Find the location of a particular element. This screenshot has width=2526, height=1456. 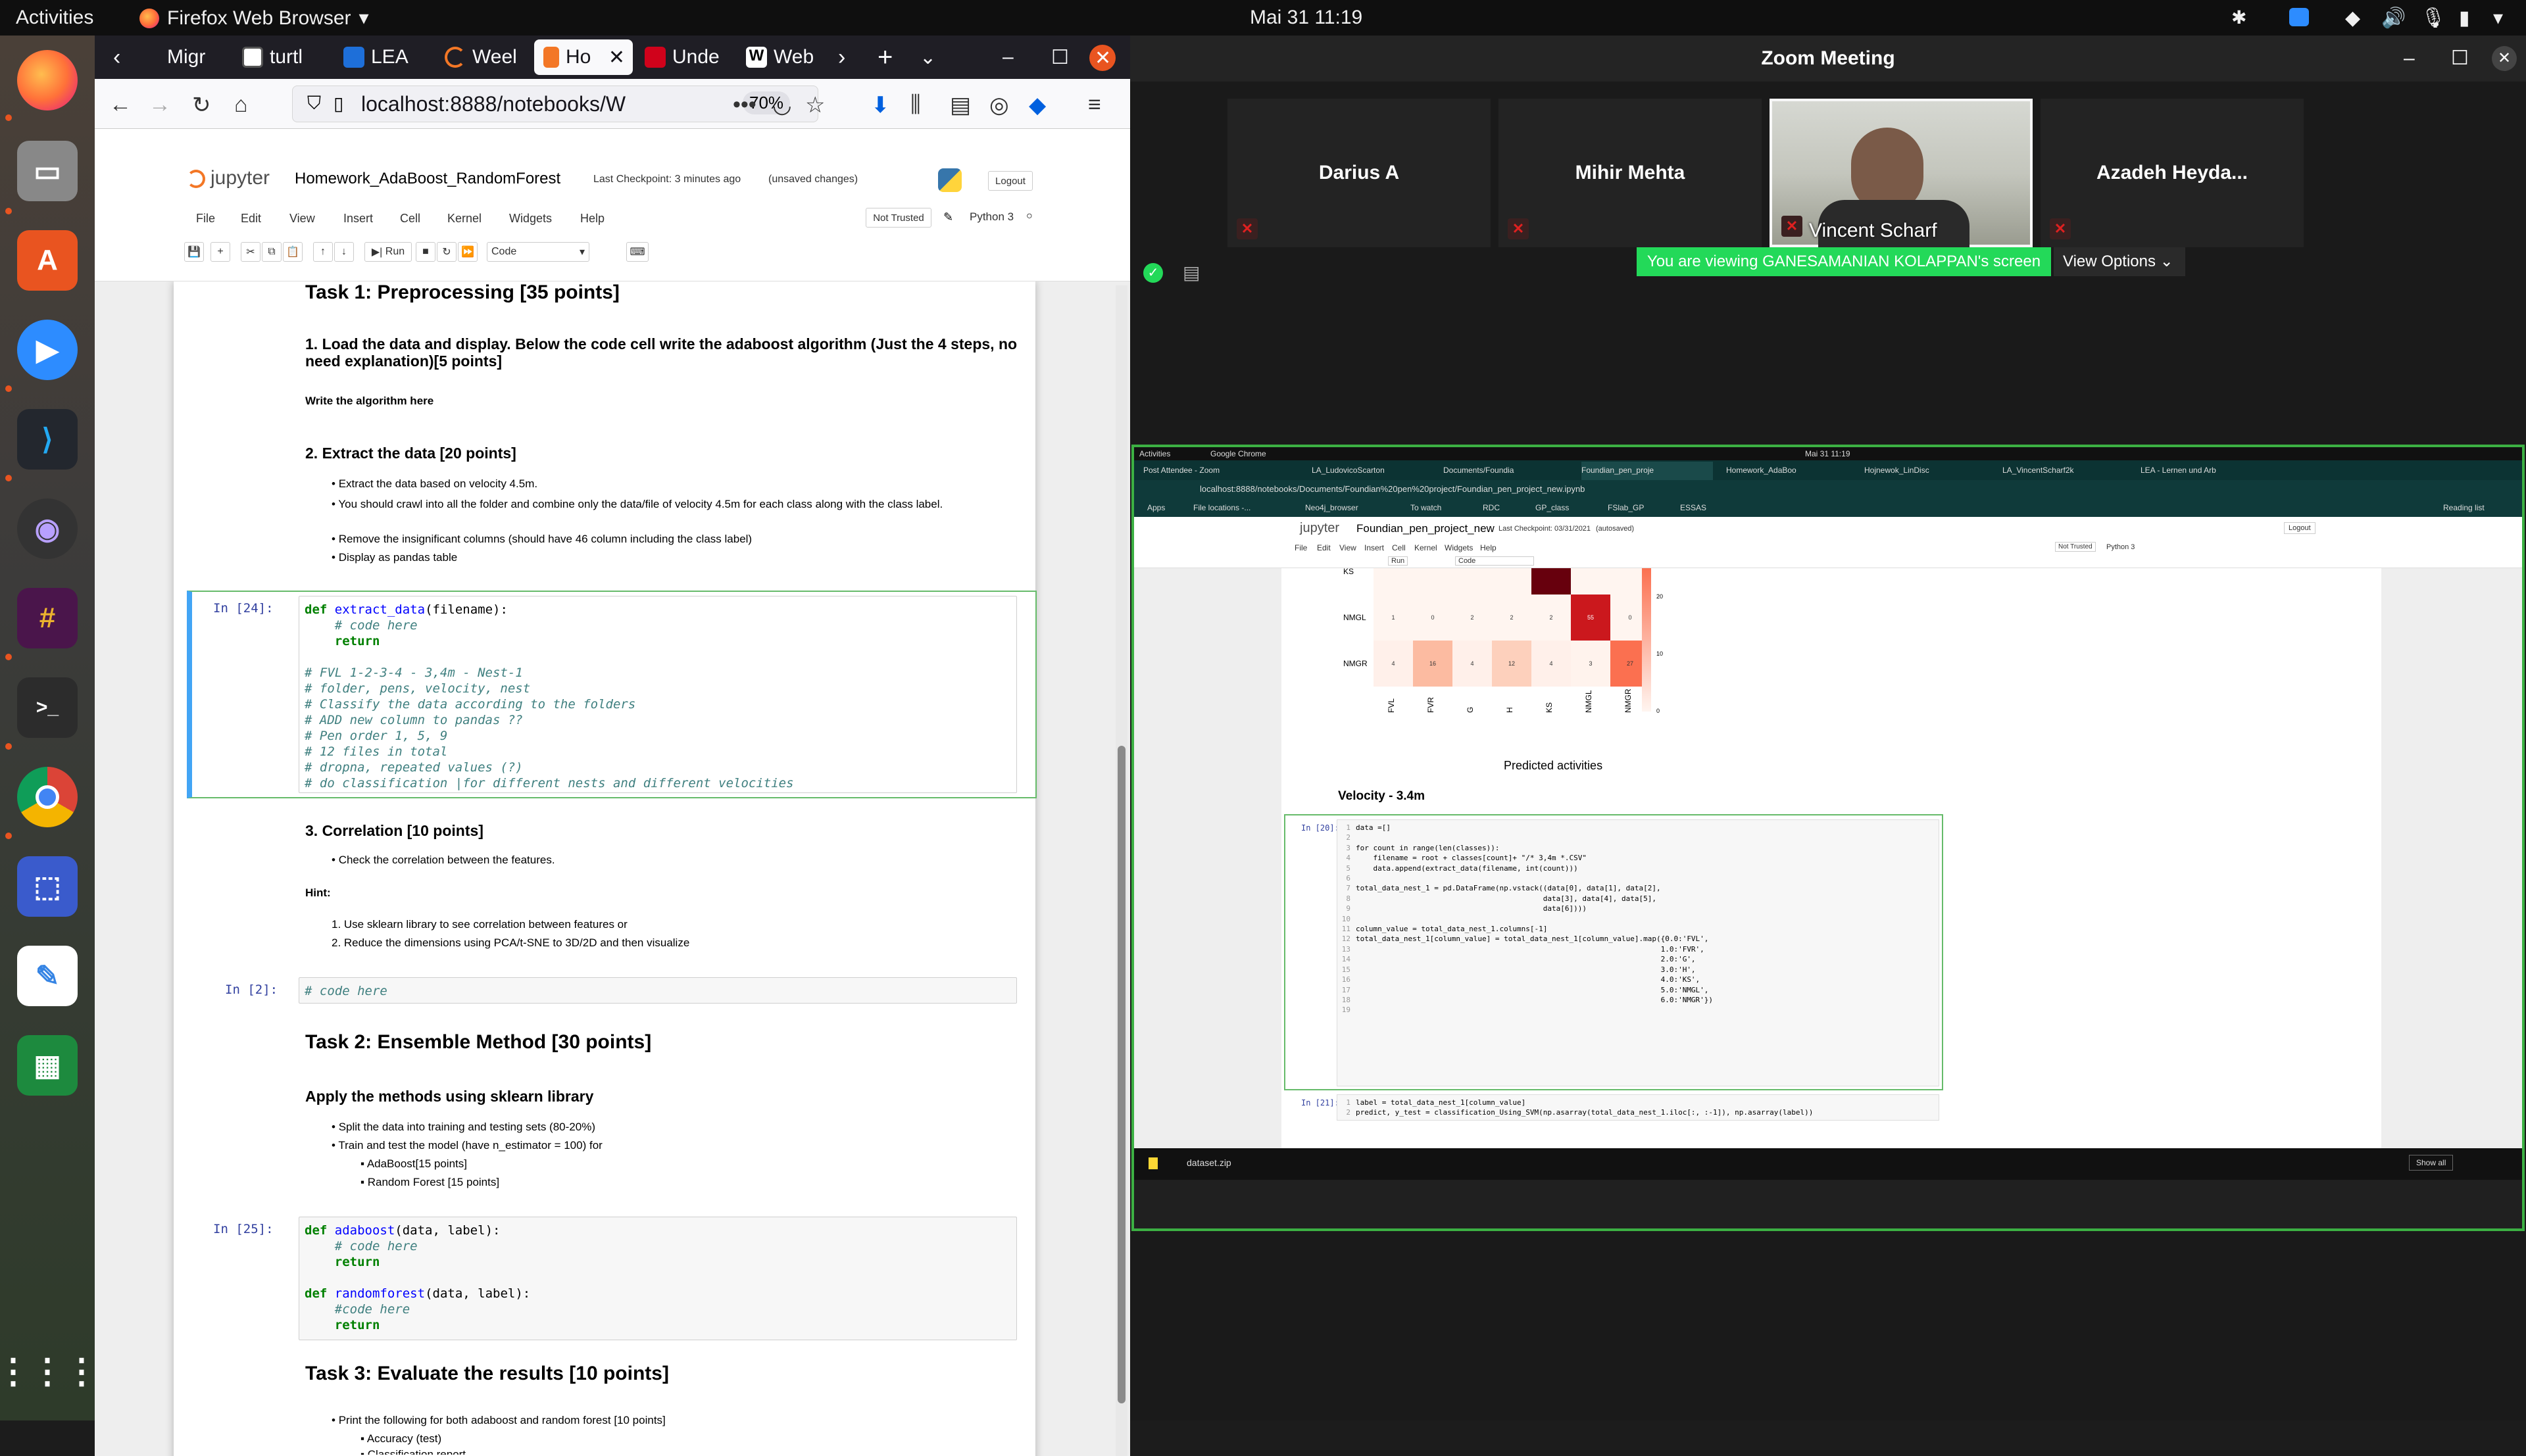

forward-icon: → is located at coordinates (160, 105).